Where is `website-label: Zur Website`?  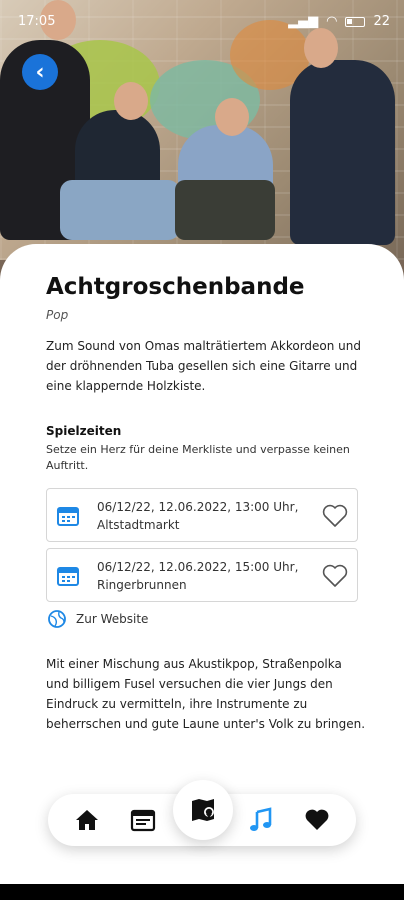
website-label: Zur Website is located at coordinates (112, 619).